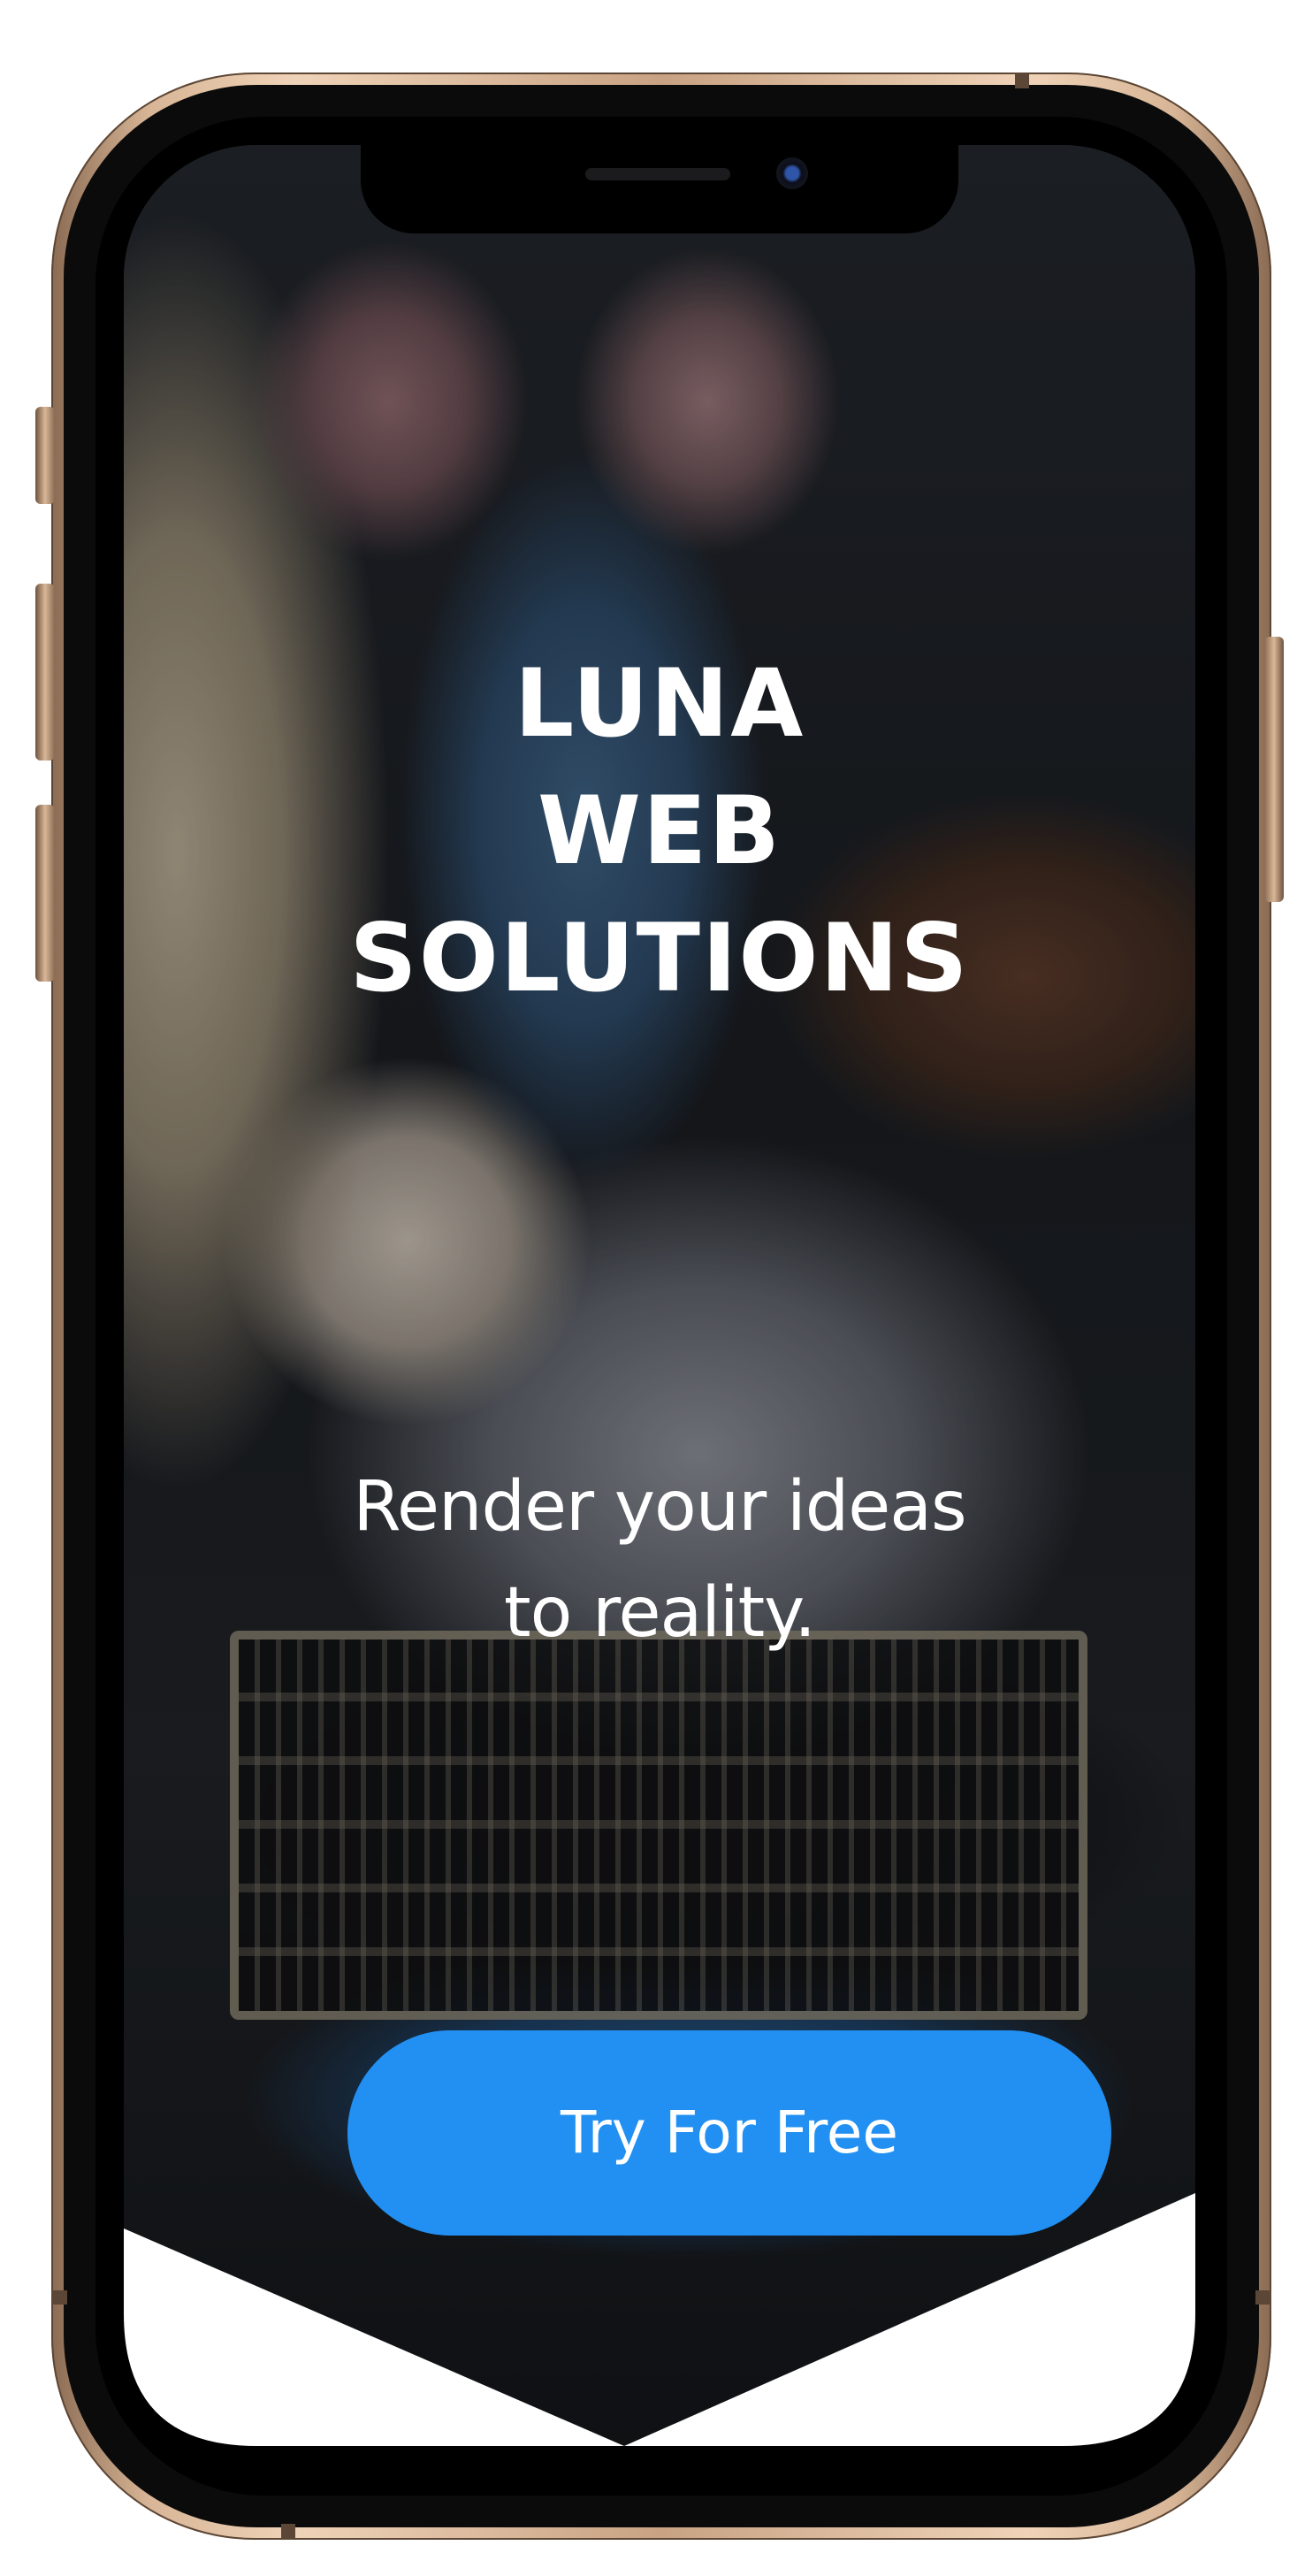 The image size is (1297, 2576). I want to click on silent-switch, so click(45, 455).